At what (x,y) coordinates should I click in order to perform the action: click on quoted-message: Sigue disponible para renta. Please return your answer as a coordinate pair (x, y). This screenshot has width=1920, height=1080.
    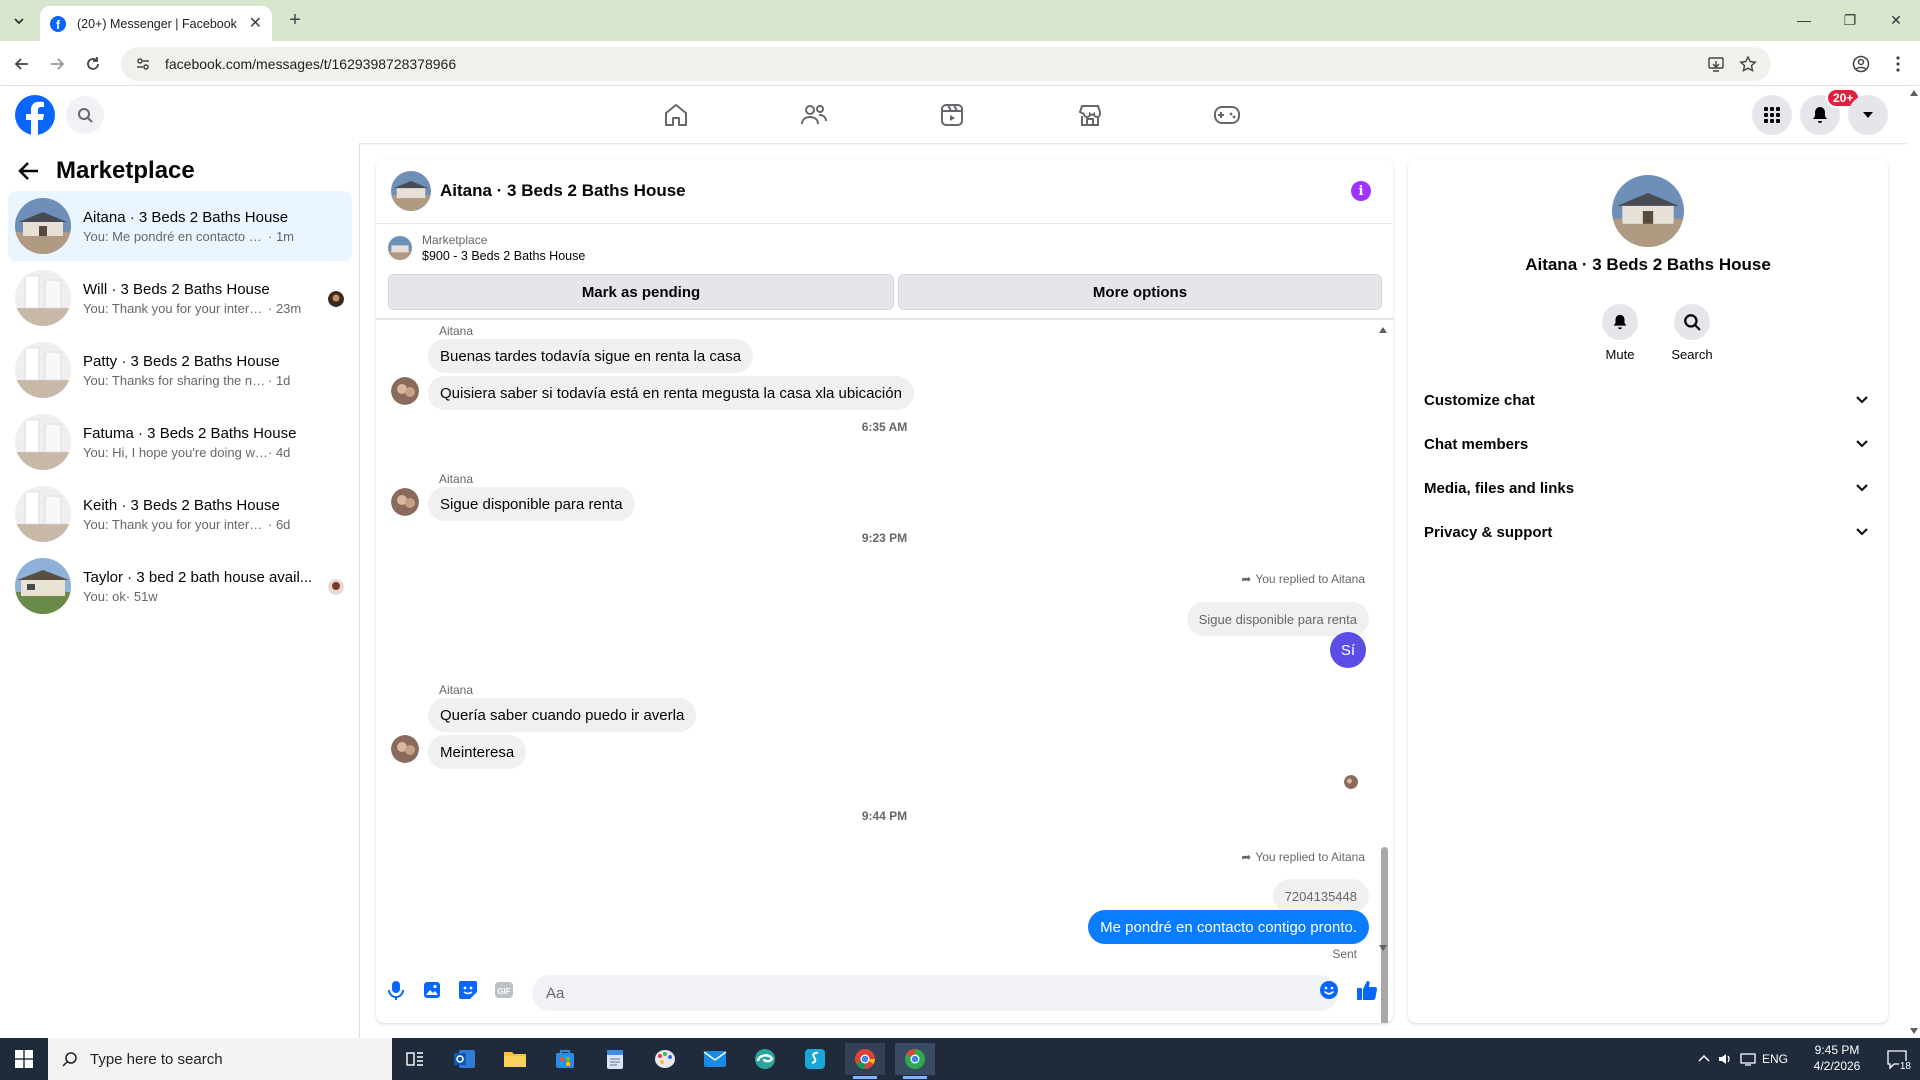
    Looking at the image, I should click on (1277, 619).